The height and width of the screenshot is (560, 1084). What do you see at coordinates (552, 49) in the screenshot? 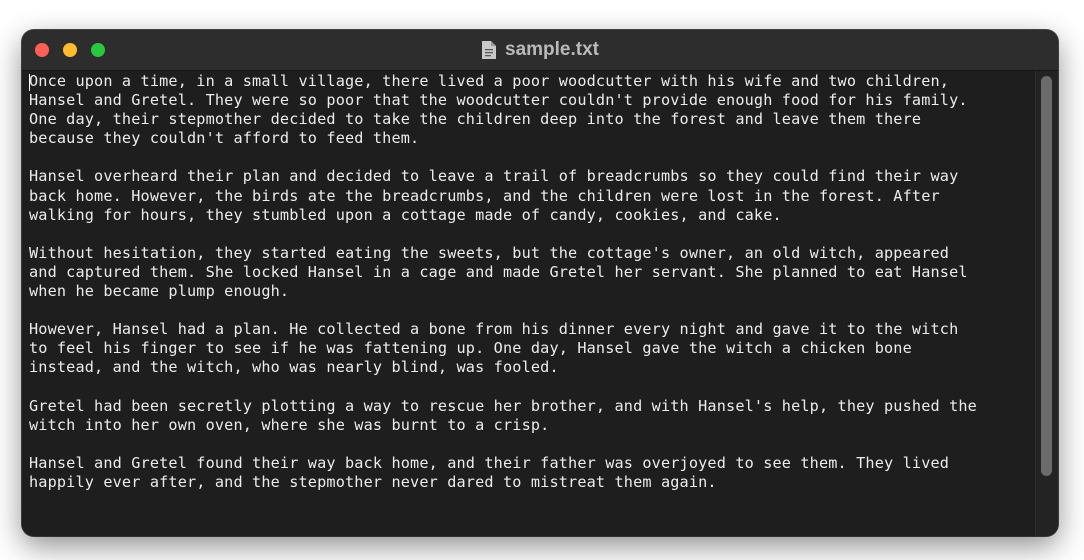
I see `window-title-text: sample.txt` at bounding box center [552, 49].